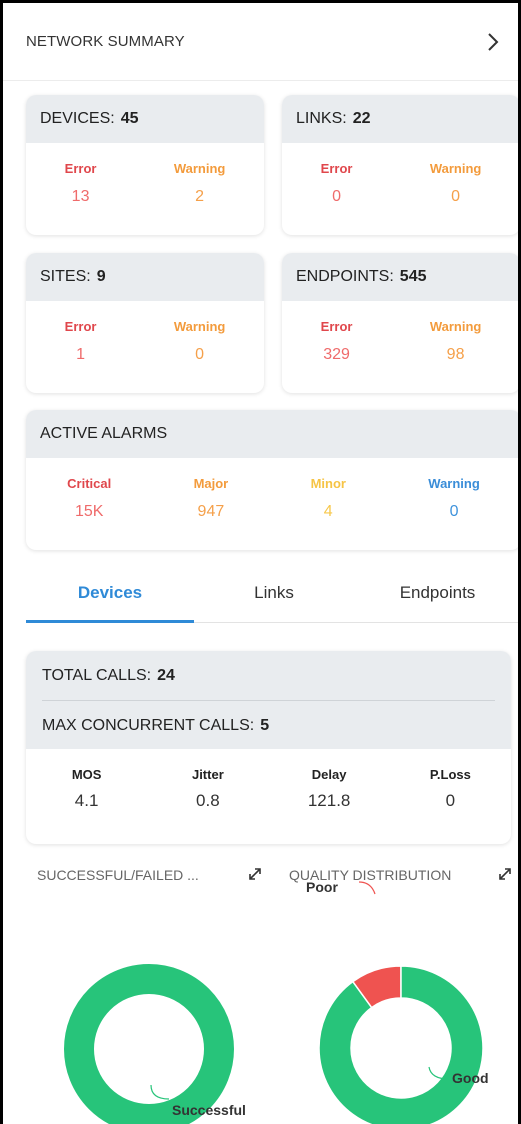 This screenshot has height=1124, width=521. What do you see at coordinates (65, 276) in the screenshot?
I see `sites-label: SITES:` at bounding box center [65, 276].